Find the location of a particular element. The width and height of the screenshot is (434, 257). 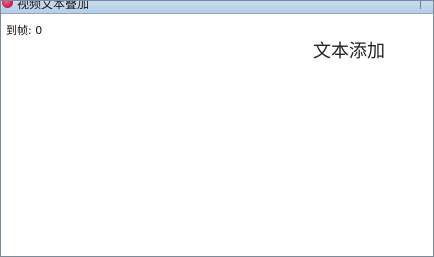

title-bar: 视频文本叠加 is located at coordinates (217, 7).